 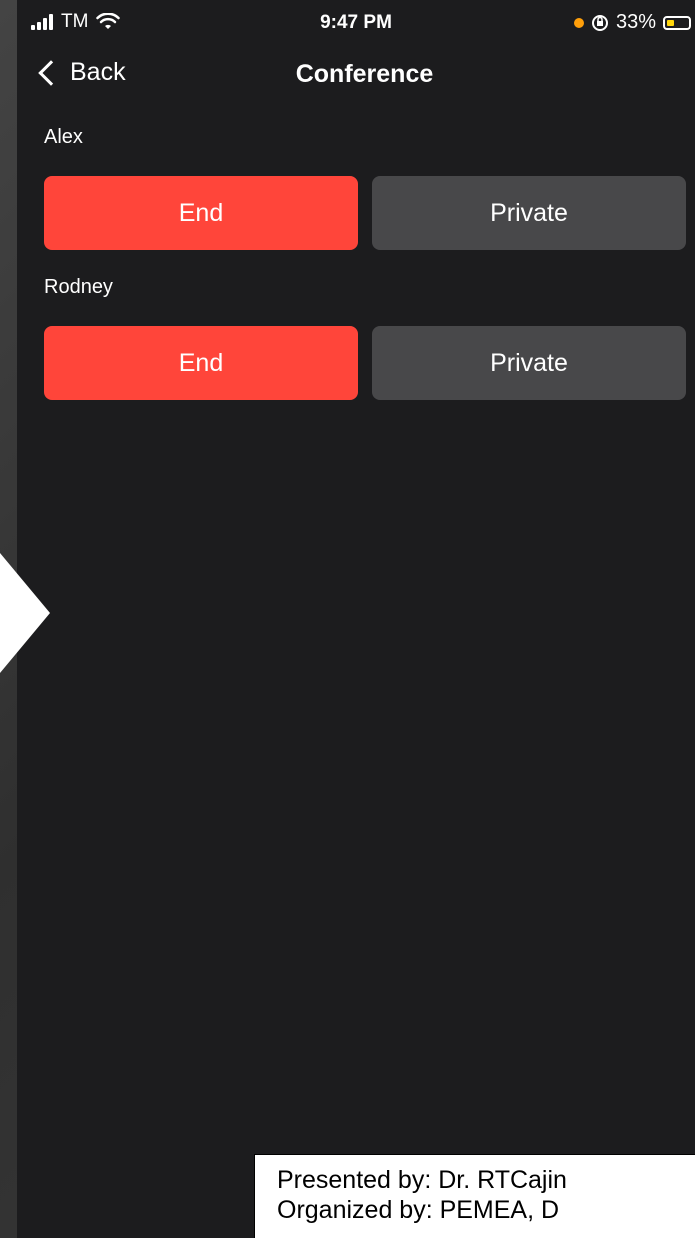 What do you see at coordinates (418, 1210) in the screenshot?
I see `caption-organized-by: Organized by: PEMEA, D` at bounding box center [418, 1210].